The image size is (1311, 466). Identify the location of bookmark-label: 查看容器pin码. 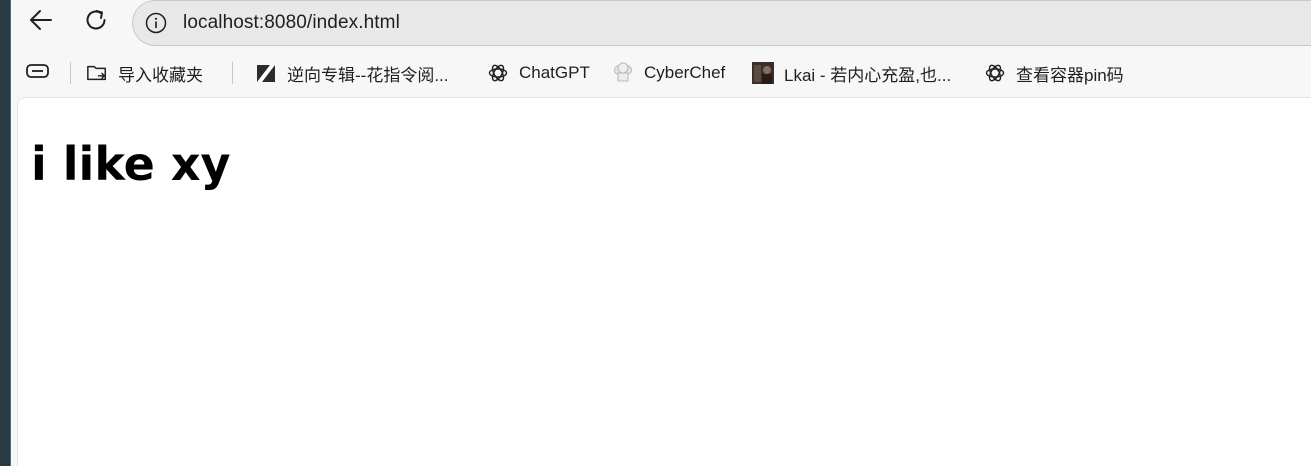
(1070, 75).